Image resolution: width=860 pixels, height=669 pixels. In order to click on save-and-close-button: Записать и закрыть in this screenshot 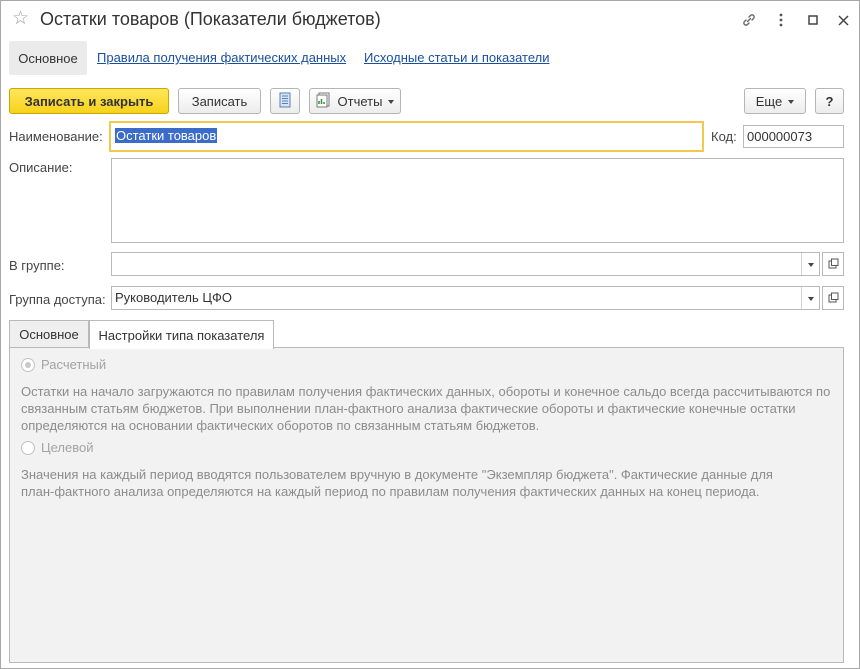, I will do `click(89, 101)`.